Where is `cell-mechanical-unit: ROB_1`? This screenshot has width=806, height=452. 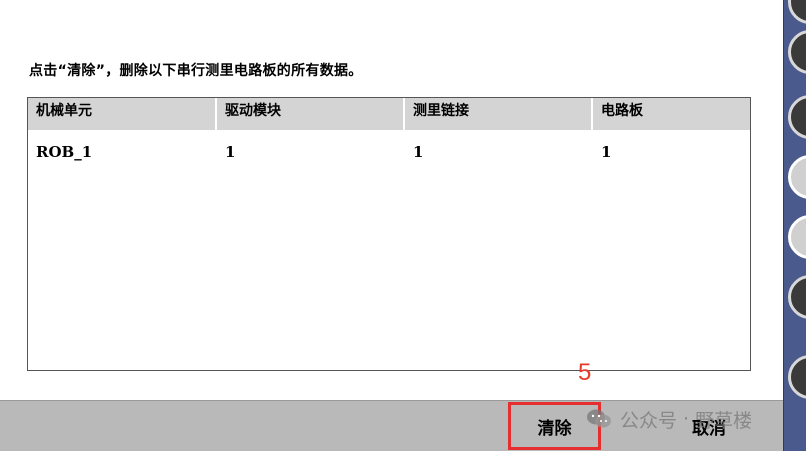
cell-mechanical-unit: ROB_1 is located at coordinates (64, 152).